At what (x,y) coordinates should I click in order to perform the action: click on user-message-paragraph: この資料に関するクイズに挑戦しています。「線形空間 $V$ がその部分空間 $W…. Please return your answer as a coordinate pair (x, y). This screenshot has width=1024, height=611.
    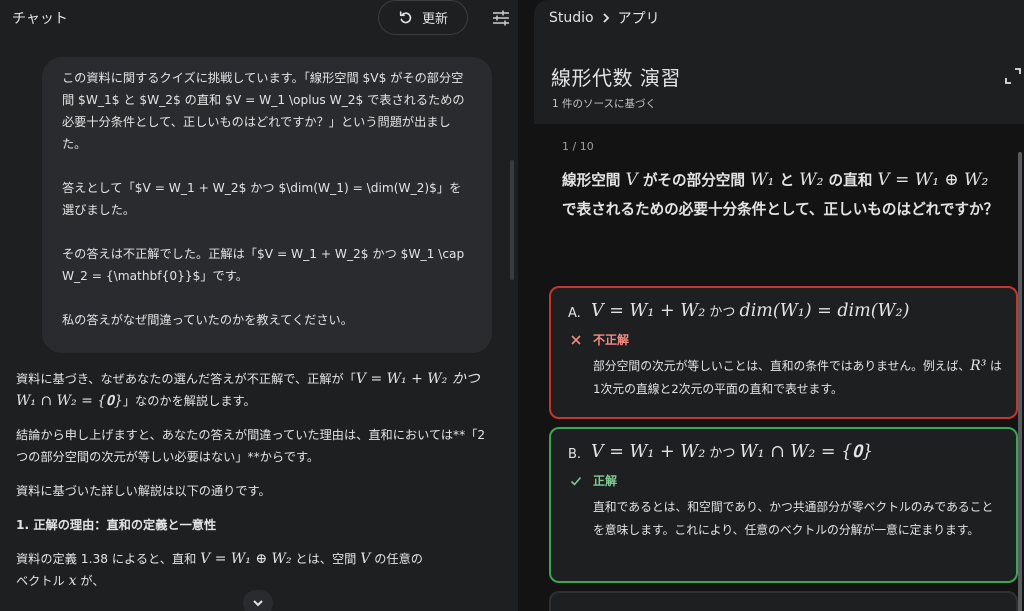
    Looking at the image, I should click on (263, 111).